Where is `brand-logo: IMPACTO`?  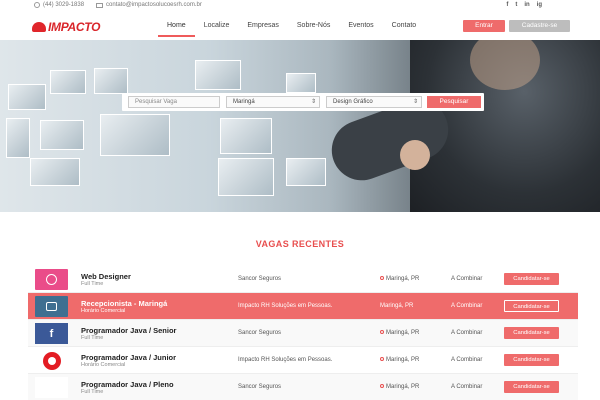
brand-logo: IMPACTO is located at coordinates (66, 27).